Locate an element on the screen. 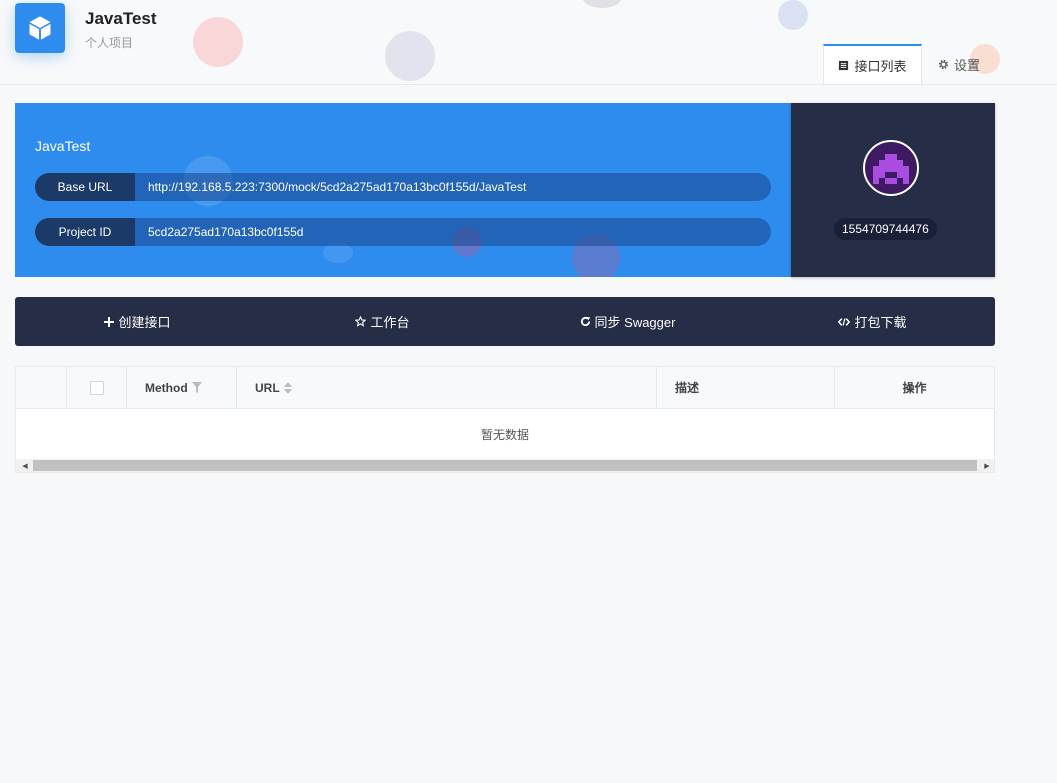 This screenshot has width=1057, height=783. action-label: 同步 Swagger is located at coordinates (635, 322).